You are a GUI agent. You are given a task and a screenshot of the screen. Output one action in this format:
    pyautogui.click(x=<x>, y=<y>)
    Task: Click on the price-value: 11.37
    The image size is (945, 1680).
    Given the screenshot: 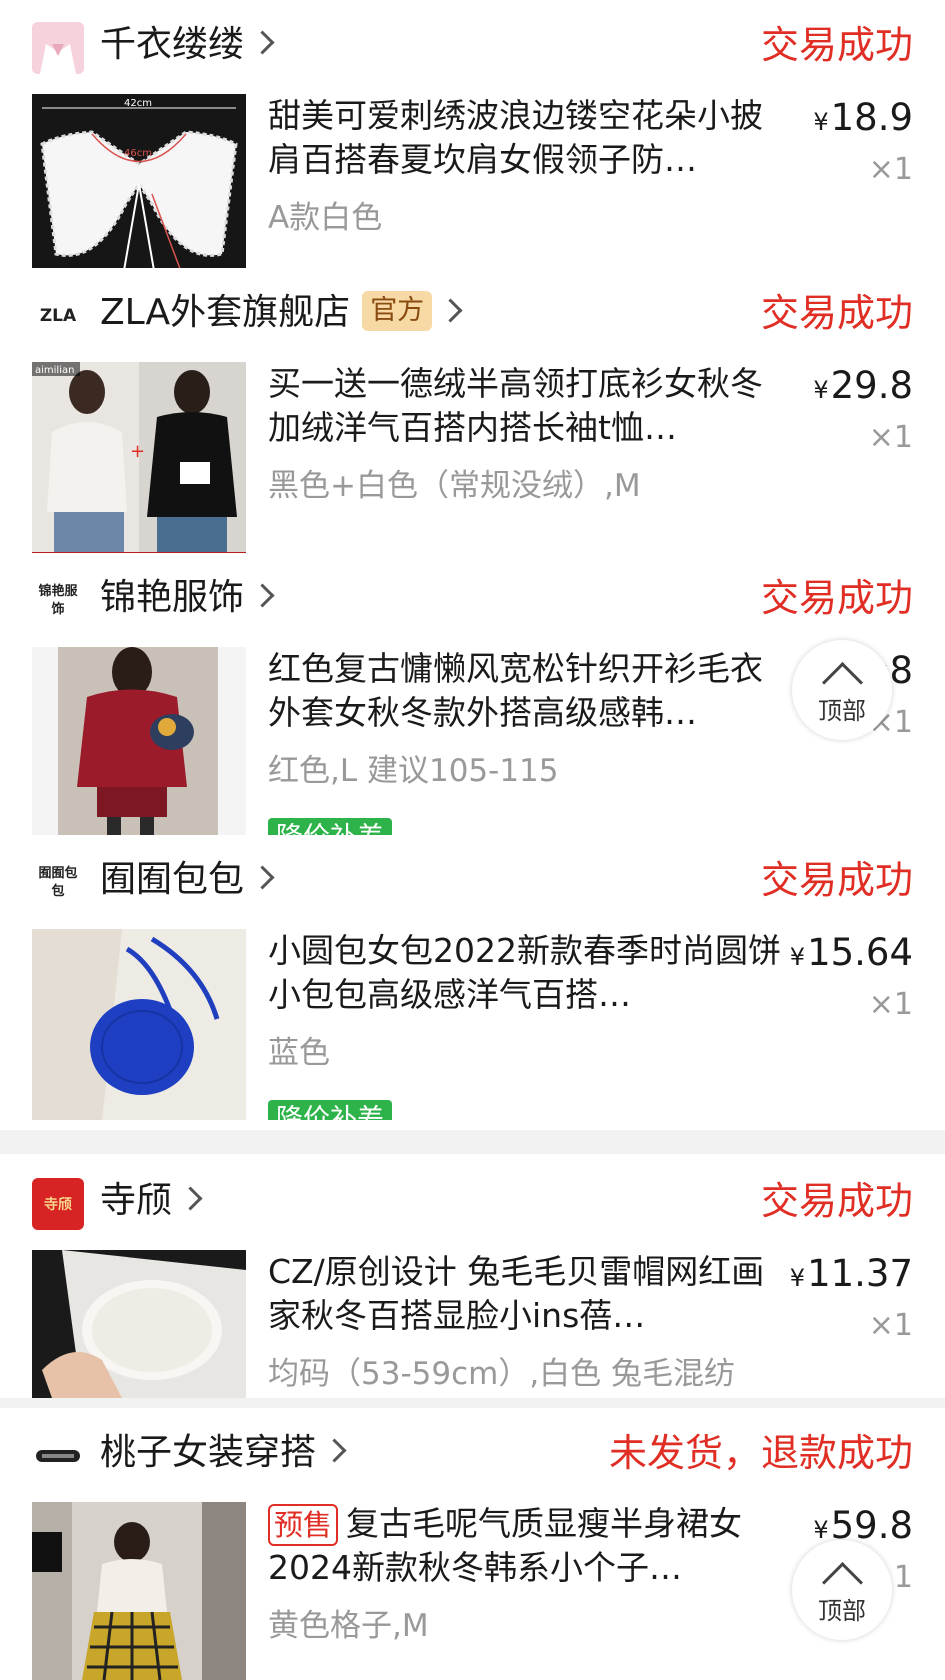 What is the action you would take?
    pyautogui.click(x=860, y=1273)
    